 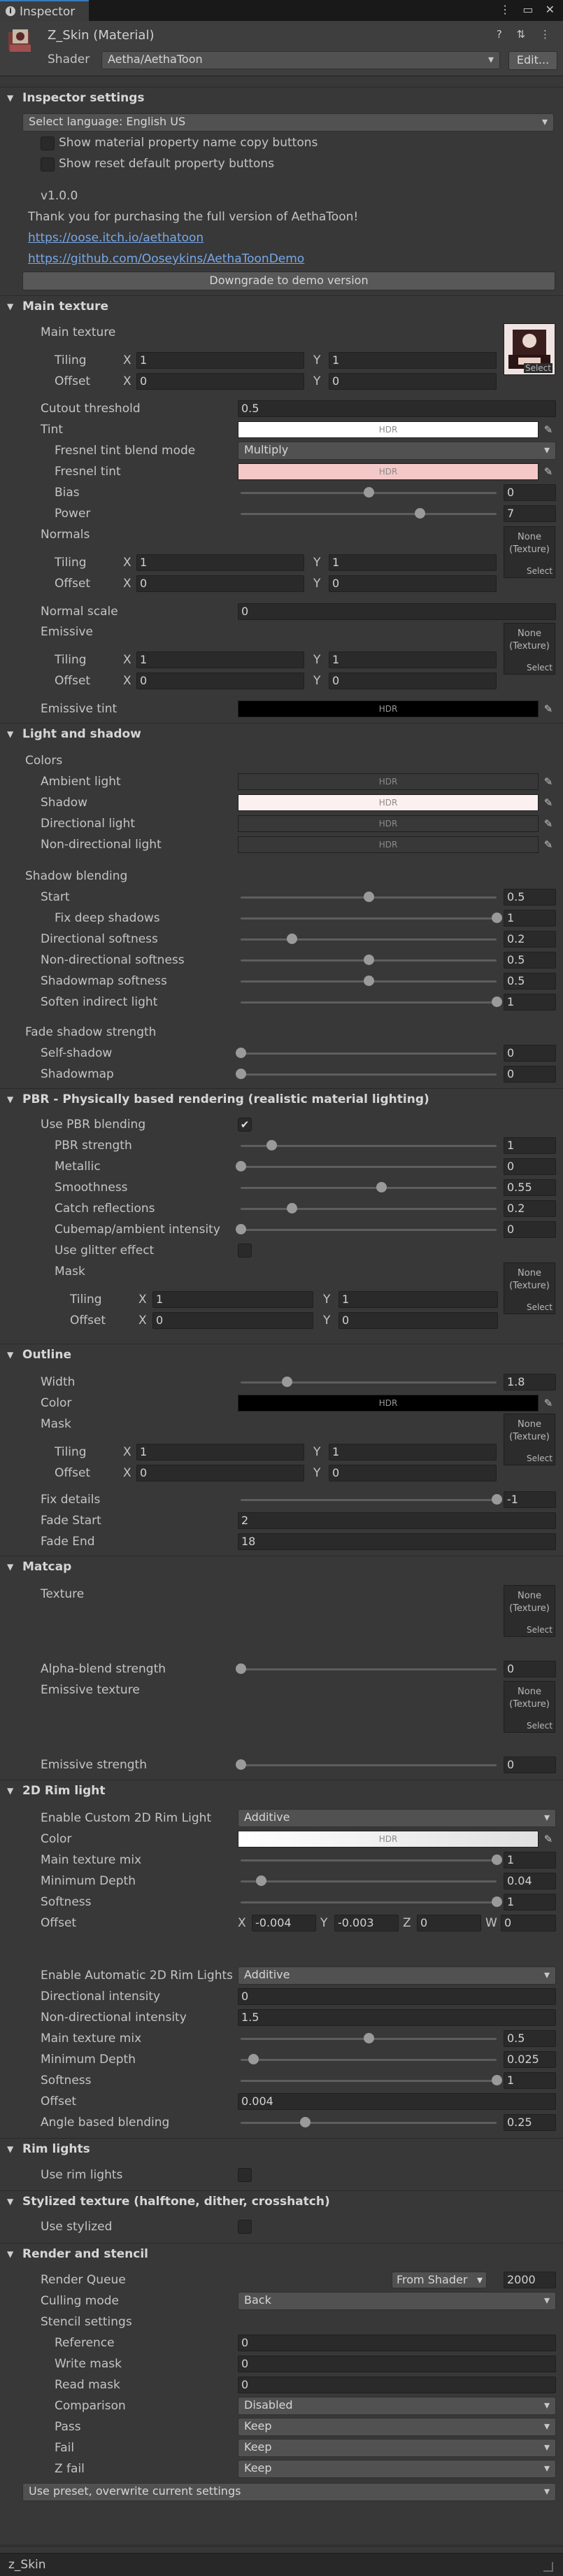 I want to click on fade-start-field: 2, so click(x=397, y=1520).